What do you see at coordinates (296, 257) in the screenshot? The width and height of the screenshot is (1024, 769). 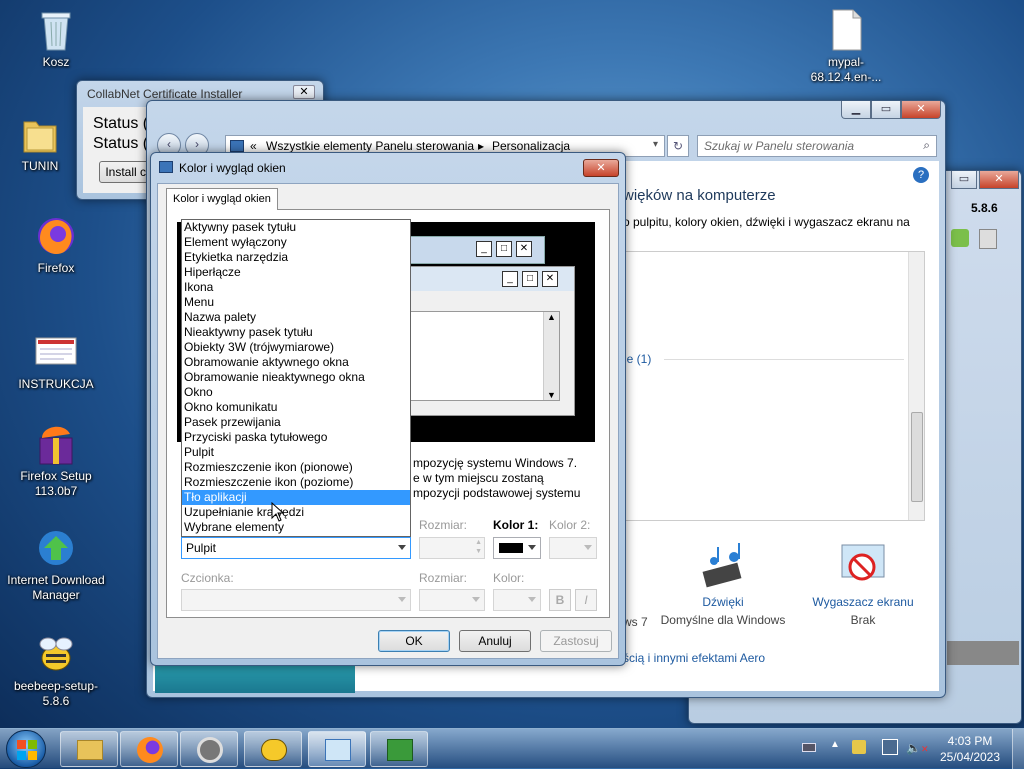 I see `element-option: Etykietka narzędzia` at bounding box center [296, 257].